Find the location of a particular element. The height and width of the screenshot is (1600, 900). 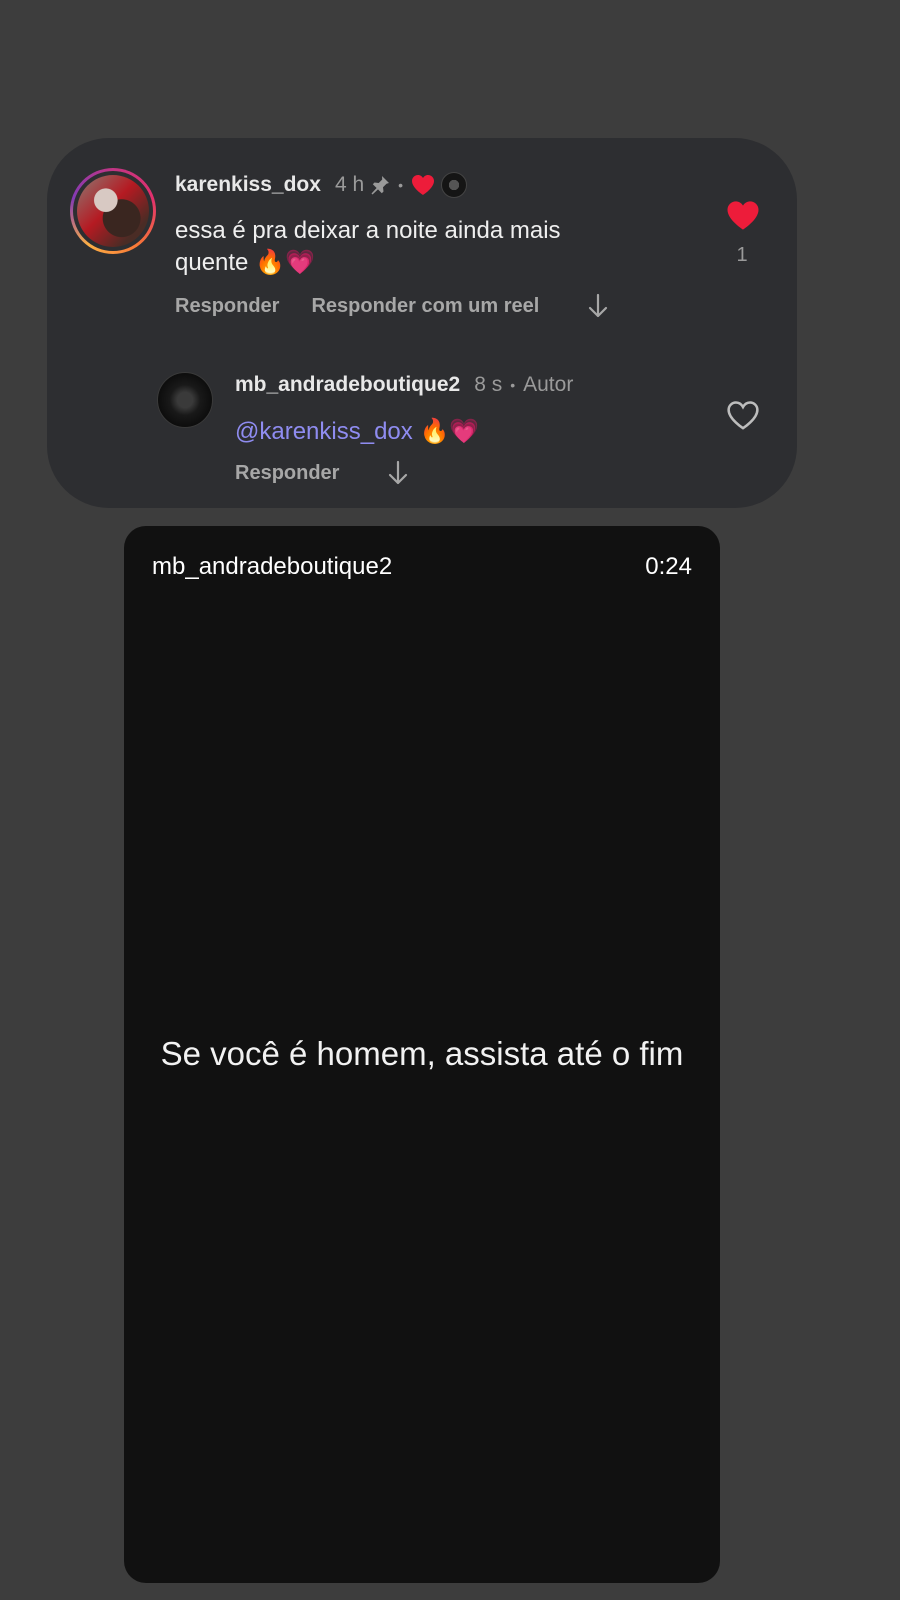

like-heart-icon is located at coordinates (743, 218).